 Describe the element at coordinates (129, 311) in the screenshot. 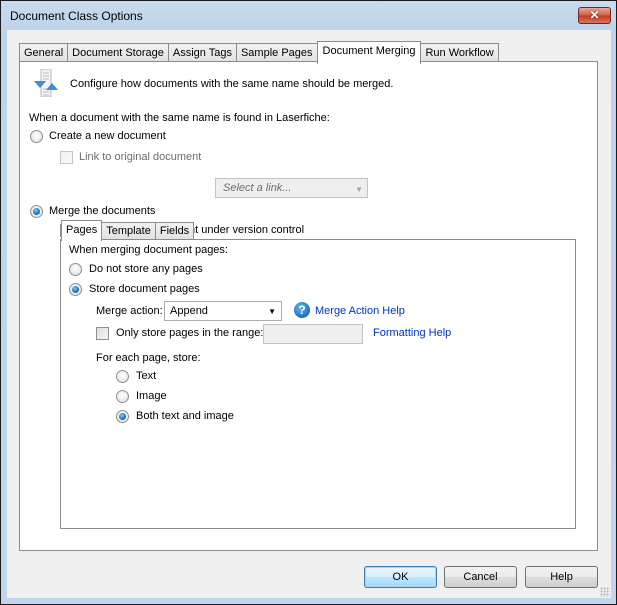

I see `merge-action-label: Merge action:` at that location.